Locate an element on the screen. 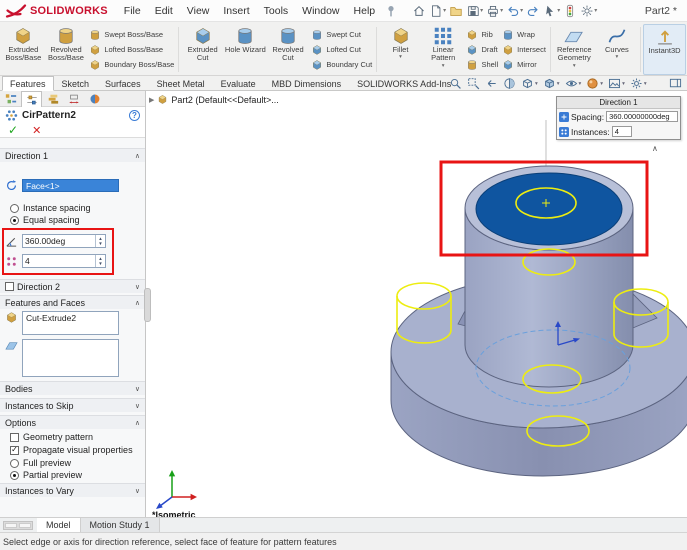  apply-scene-icon: ▾ is located at coordinates (616, 83).